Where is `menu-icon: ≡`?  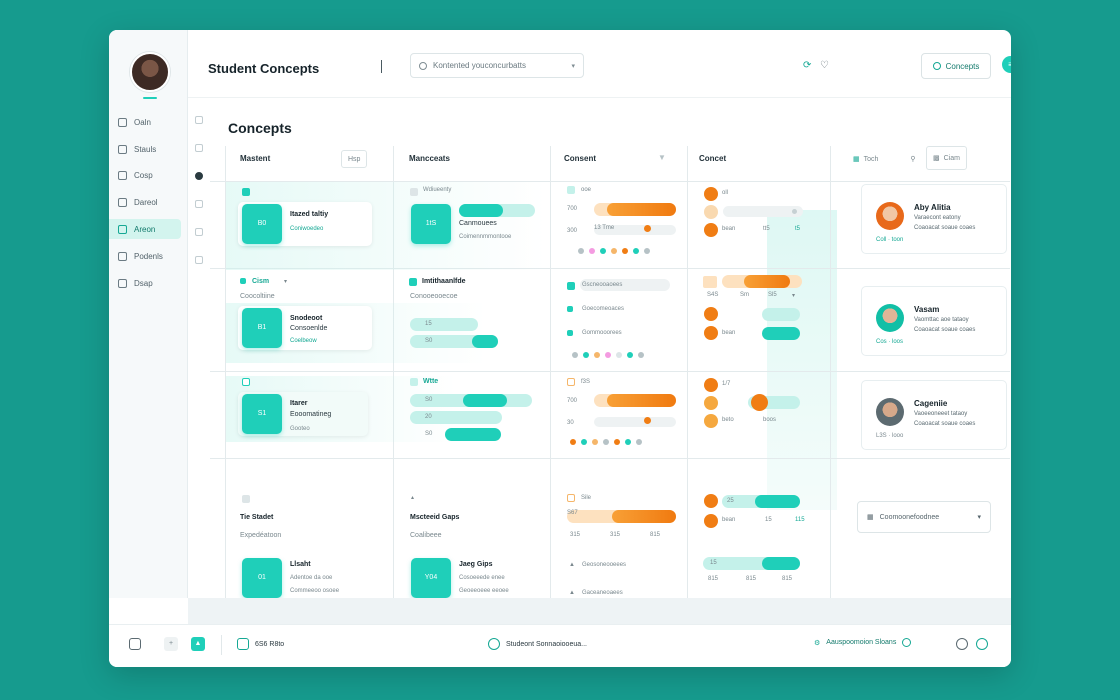
menu-icon: ≡ is located at coordinates (1006, 64).